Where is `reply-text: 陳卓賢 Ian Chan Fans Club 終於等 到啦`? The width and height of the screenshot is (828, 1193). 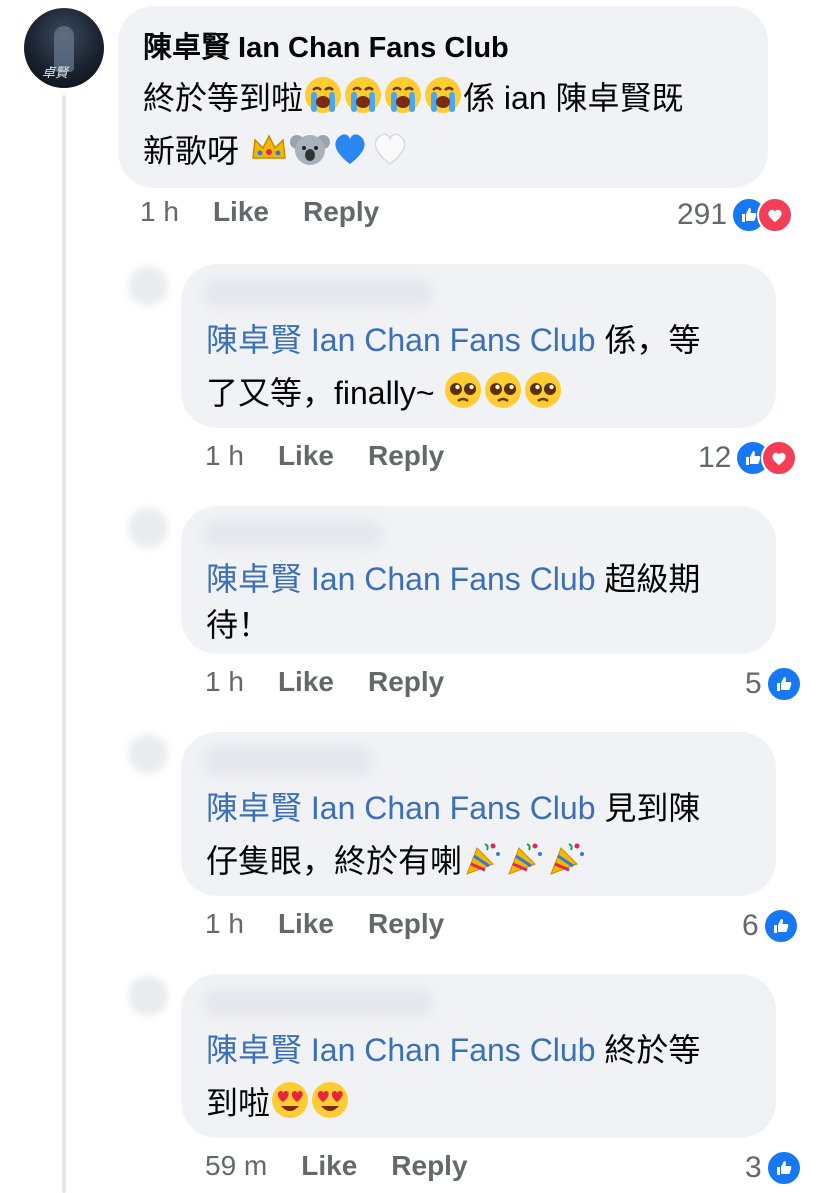 reply-text: 陳卓賢 Ian Chan Fans Club 終於等 到啦 is located at coordinates (486, 1077).